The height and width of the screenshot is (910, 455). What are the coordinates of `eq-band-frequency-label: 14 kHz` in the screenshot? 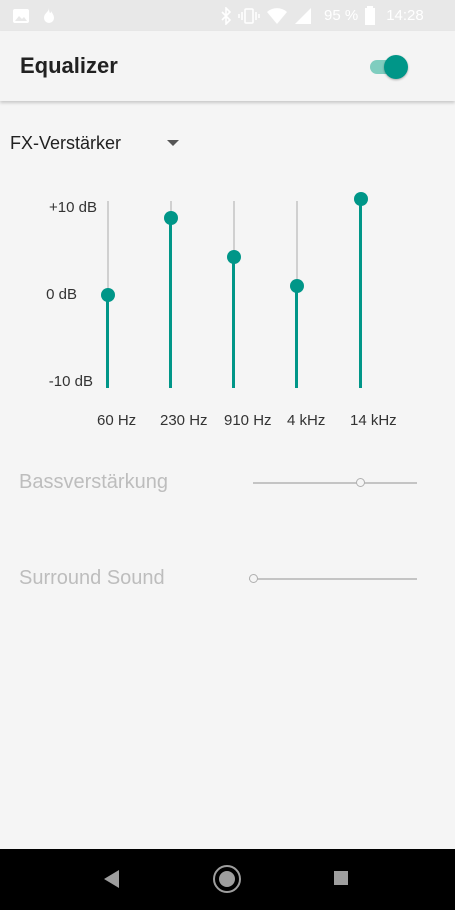 It's located at (373, 420).